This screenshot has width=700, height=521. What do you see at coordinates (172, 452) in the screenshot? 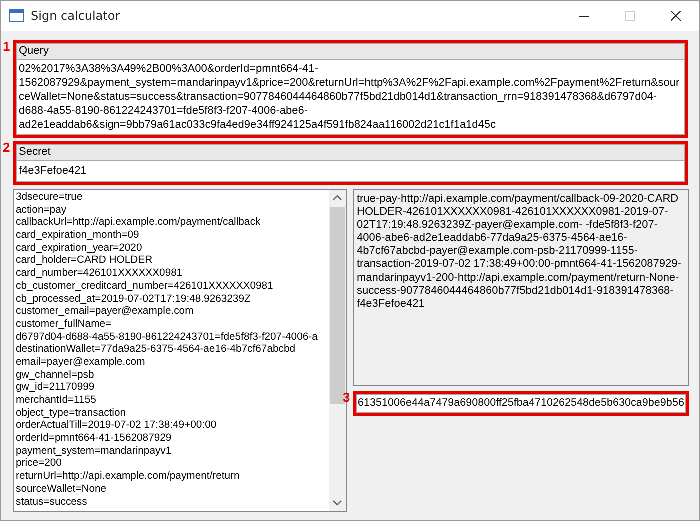
I see `list-item: payment_system=mandarinpayv1` at bounding box center [172, 452].